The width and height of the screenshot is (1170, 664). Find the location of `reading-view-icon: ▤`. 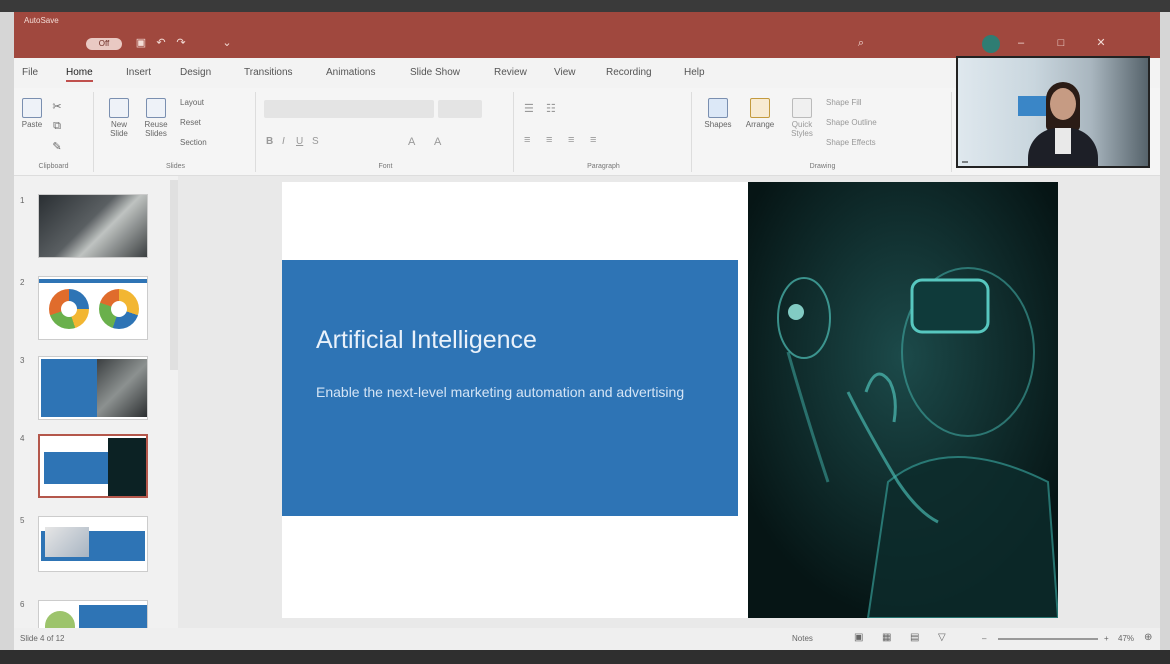

reading-view-icon: ▤ is located at coordinates (914, 637).